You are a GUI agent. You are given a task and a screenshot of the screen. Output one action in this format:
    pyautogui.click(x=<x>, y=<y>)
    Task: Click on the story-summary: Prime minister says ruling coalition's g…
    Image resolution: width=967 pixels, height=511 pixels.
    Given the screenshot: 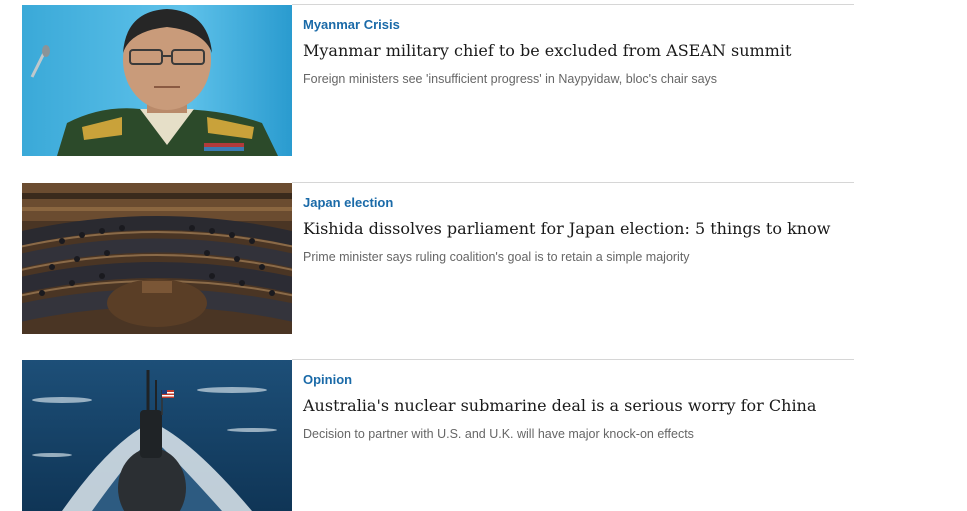 What is the action you would take?
    pyautogui.click(x=496, y=257)
    